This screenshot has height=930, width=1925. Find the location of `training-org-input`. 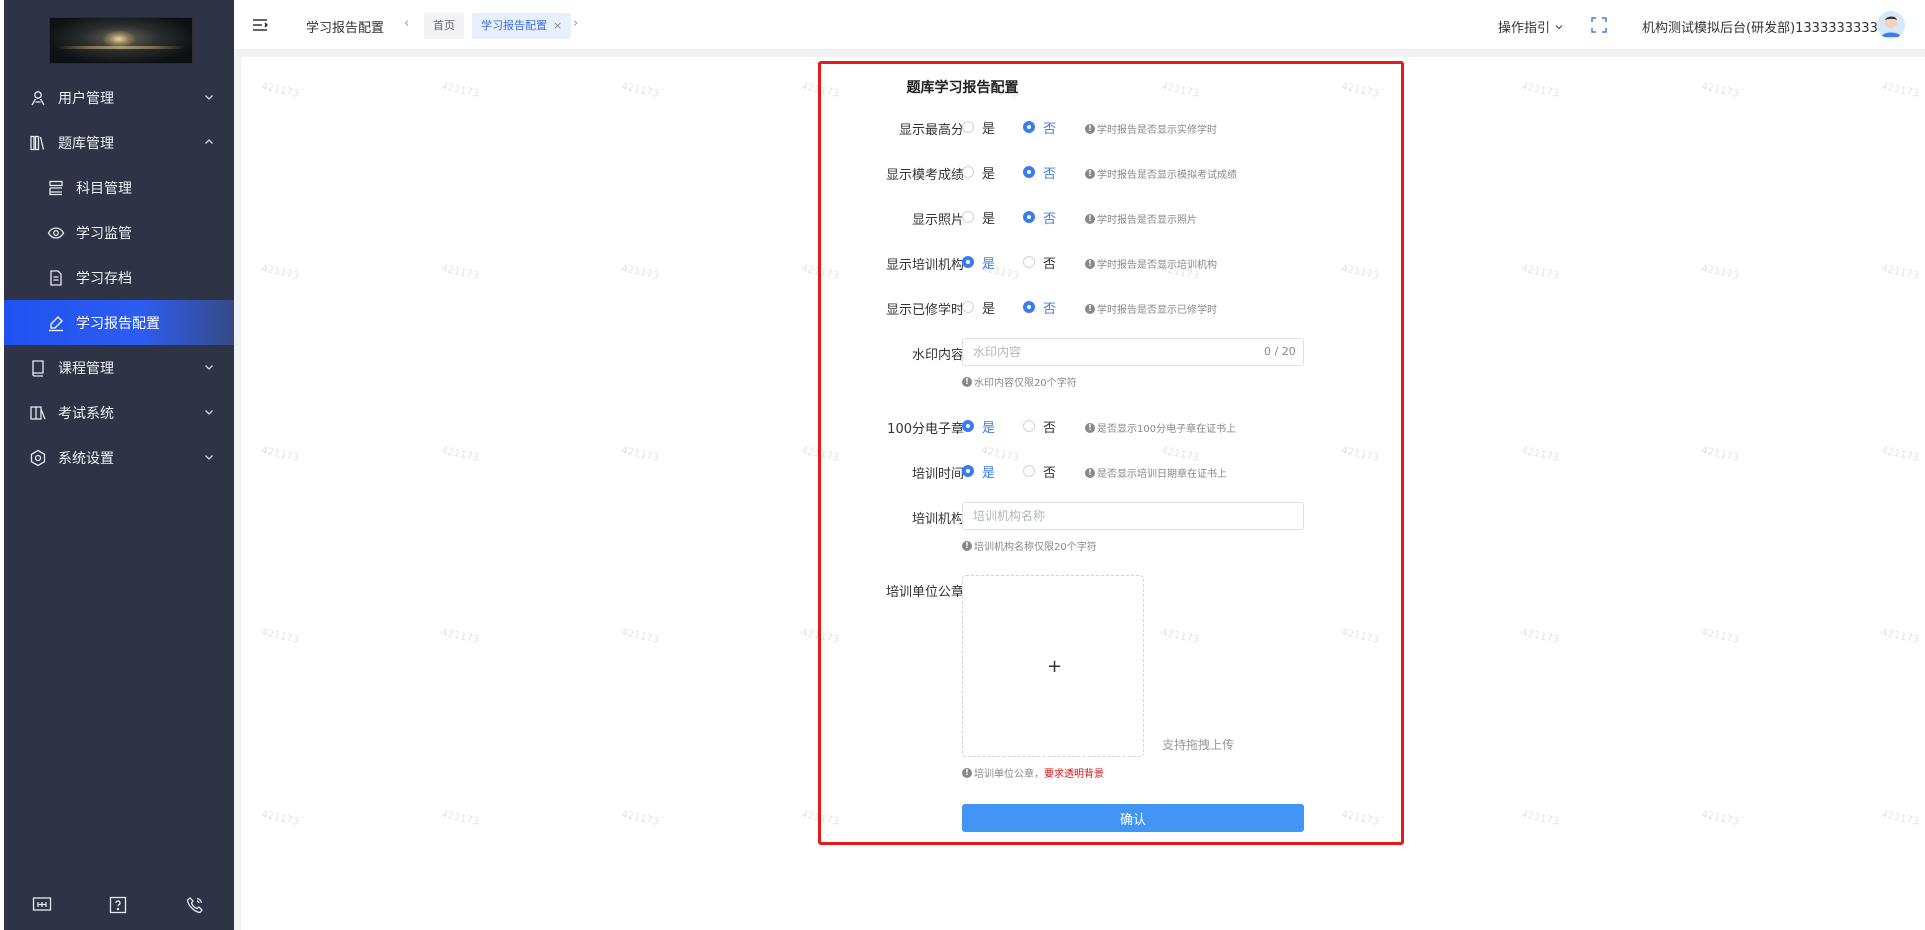

training-org-input is located at coordinates (1133, 516).